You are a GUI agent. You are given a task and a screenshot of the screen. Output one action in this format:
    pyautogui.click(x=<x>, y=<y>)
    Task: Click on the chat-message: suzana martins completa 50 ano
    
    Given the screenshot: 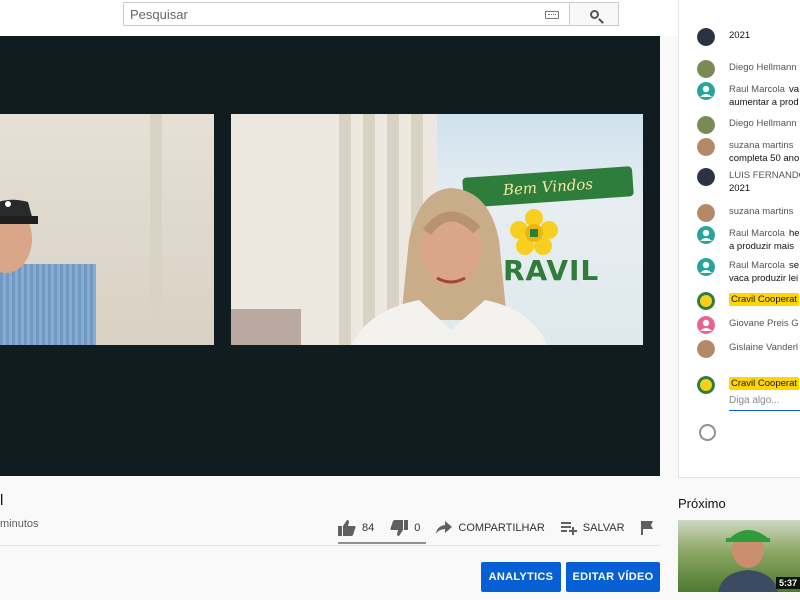 What is the action you would take?
    pyautogui.click(x=764, y=152)
    